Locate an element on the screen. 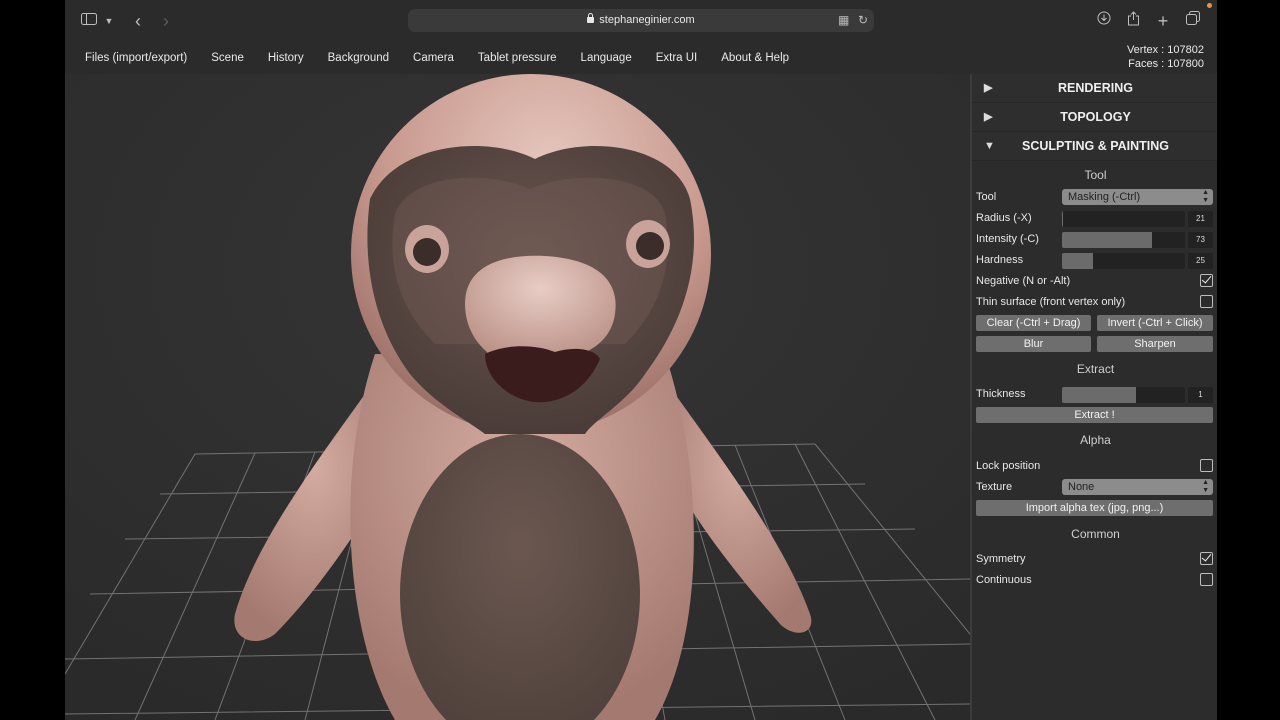 Image resolution: width=1280 pixels, height=720 pixels. menu-item-background: Background is located at coordinates (358, 58).